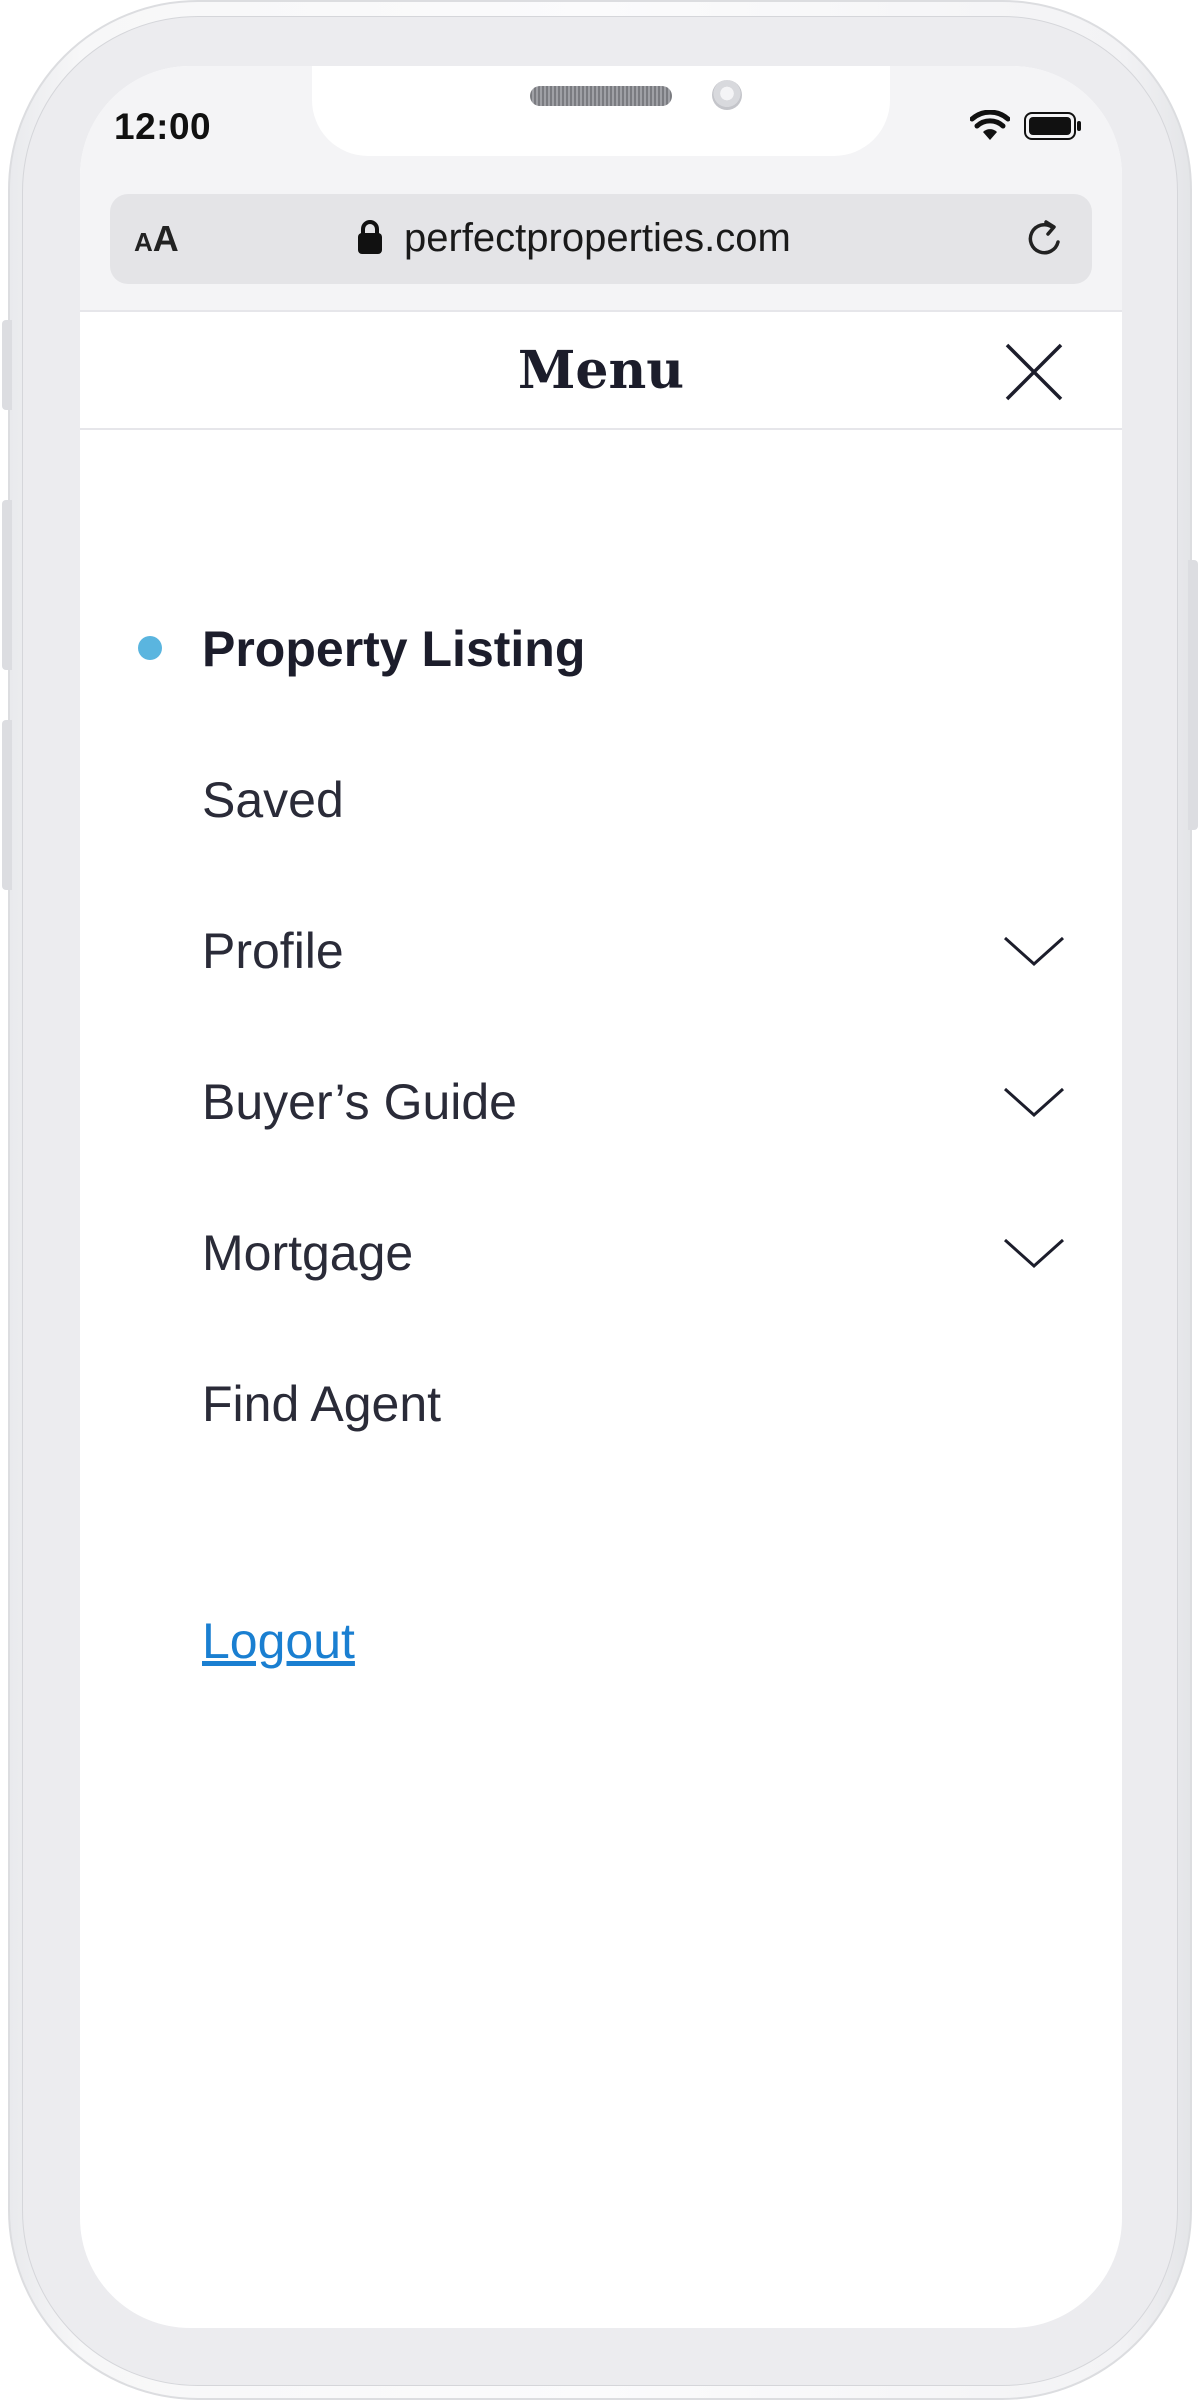 Image resolution: width=1200 pixels, height=2400 pixels. Describe the element at coordinates (370, 237) in the screenshot. I see `lock-icon` at that location.